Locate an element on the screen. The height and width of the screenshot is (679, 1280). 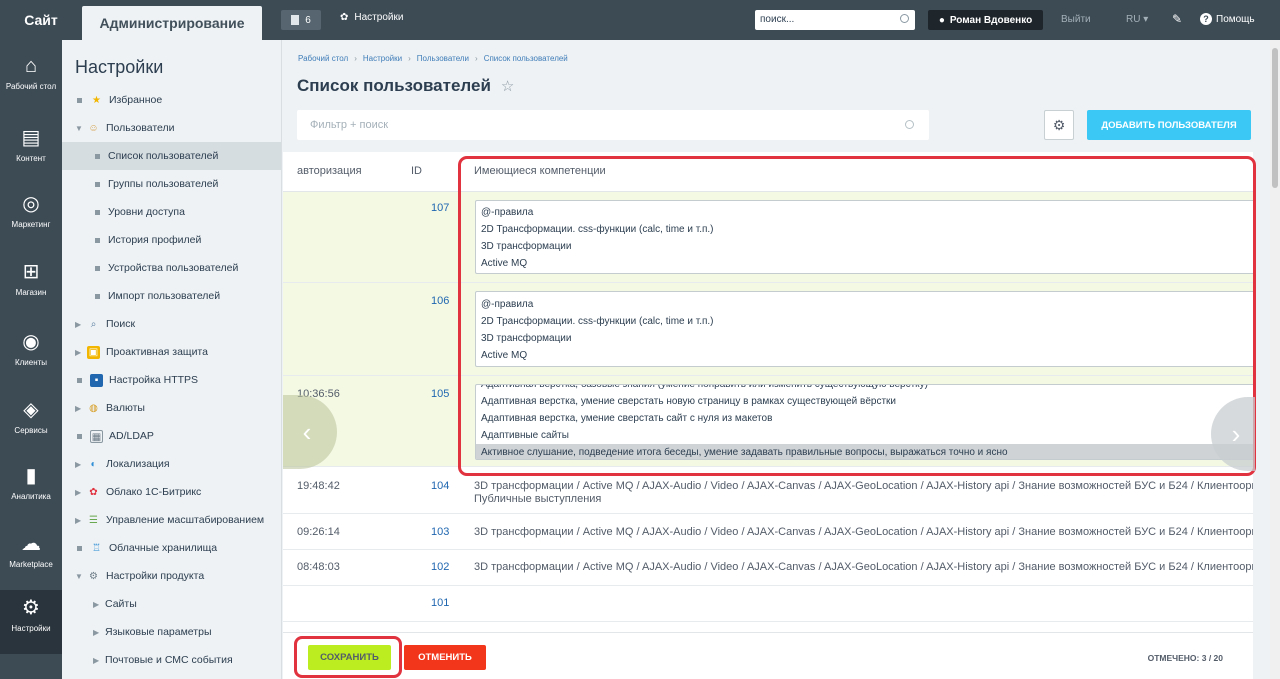
settings-link: ✿ Настройки is located at coordinates (371, 17).